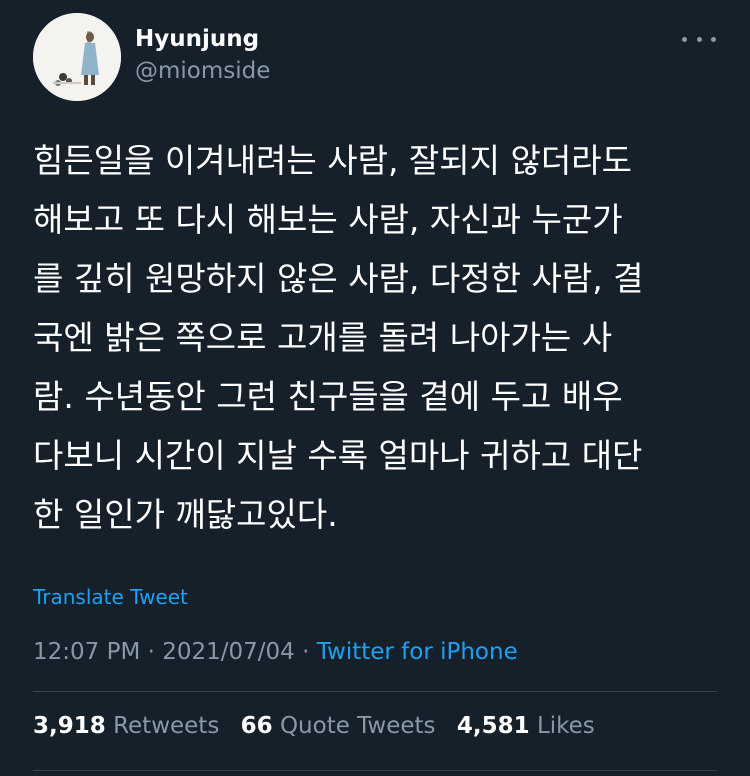 The height and width of the screenshot is (776, 750). I want to click on avatar-image, so click(77, 57).